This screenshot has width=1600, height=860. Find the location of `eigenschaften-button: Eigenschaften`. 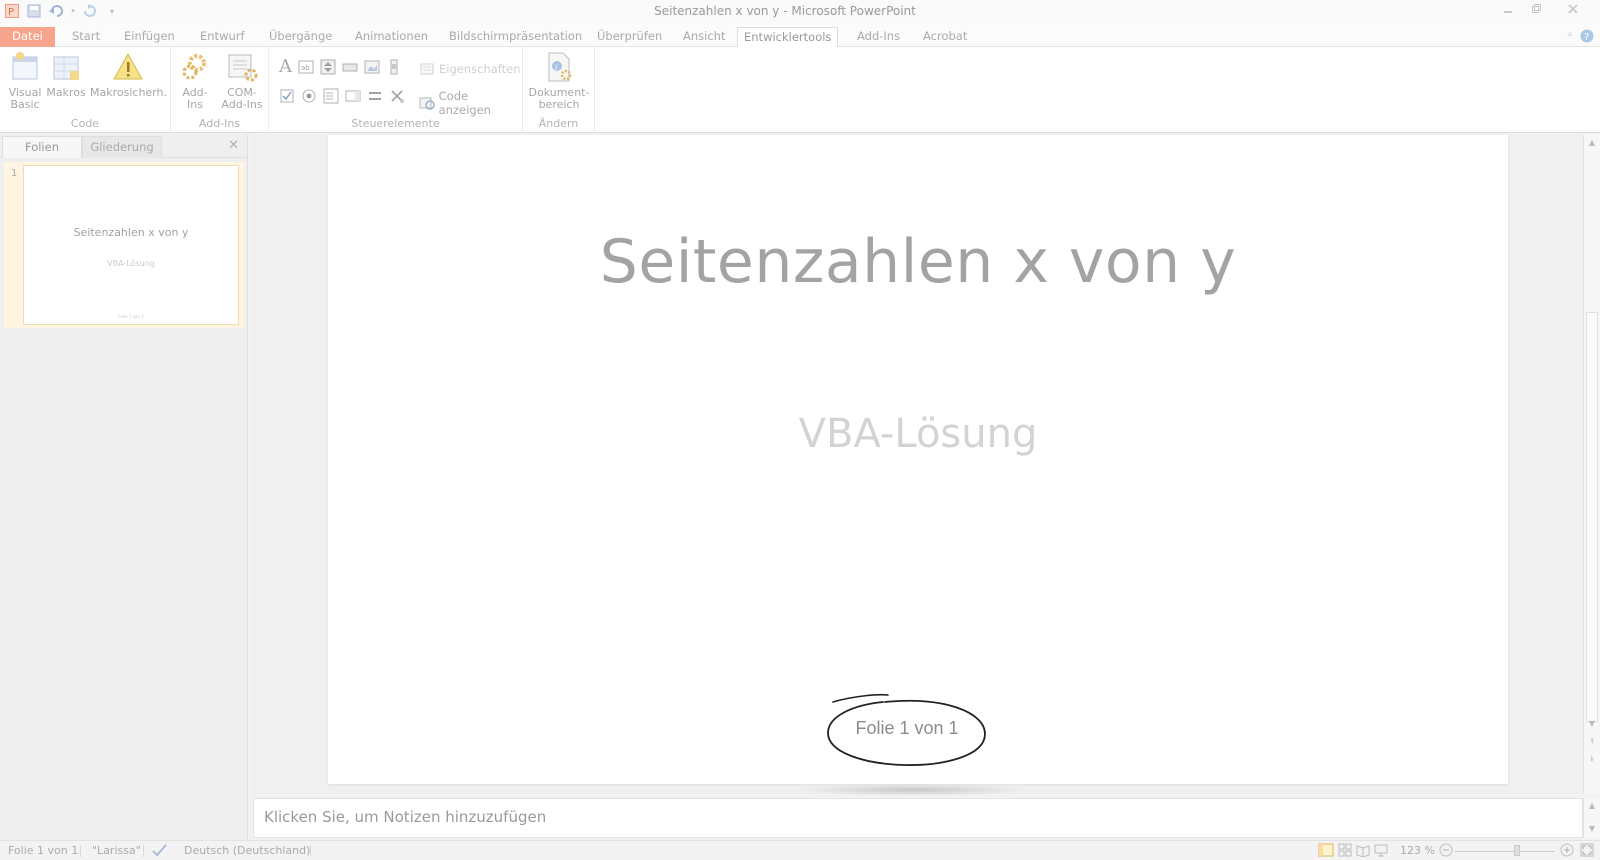

eigenschaften-button: Eigenschaften is located at coordinates (470, 69).